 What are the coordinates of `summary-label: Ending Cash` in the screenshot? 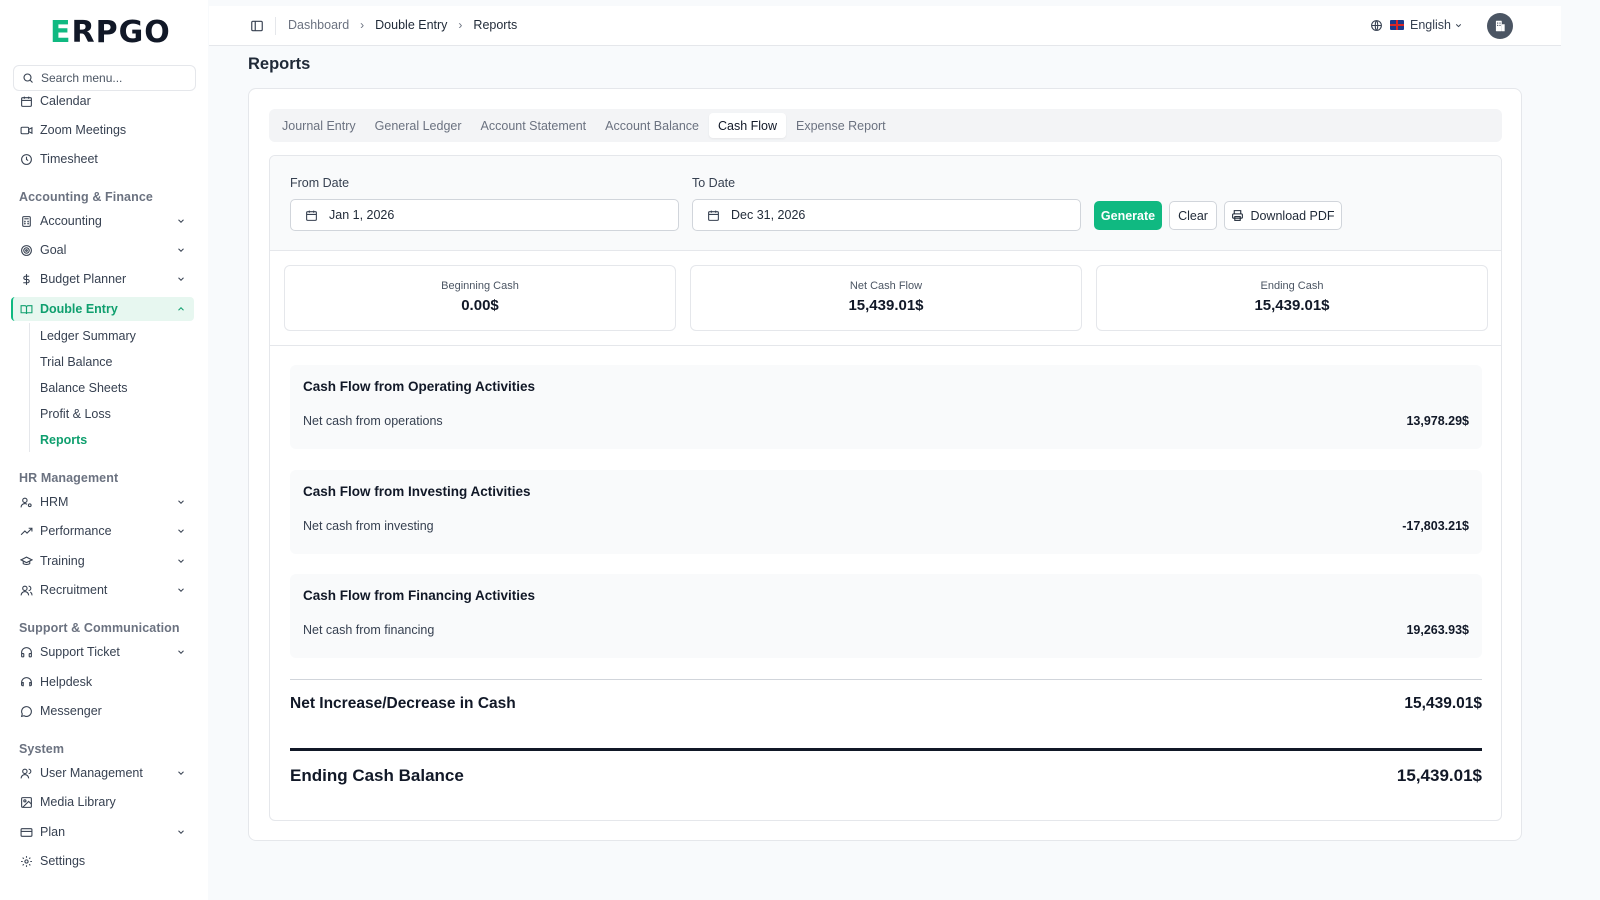 It's located at (1292, 286).